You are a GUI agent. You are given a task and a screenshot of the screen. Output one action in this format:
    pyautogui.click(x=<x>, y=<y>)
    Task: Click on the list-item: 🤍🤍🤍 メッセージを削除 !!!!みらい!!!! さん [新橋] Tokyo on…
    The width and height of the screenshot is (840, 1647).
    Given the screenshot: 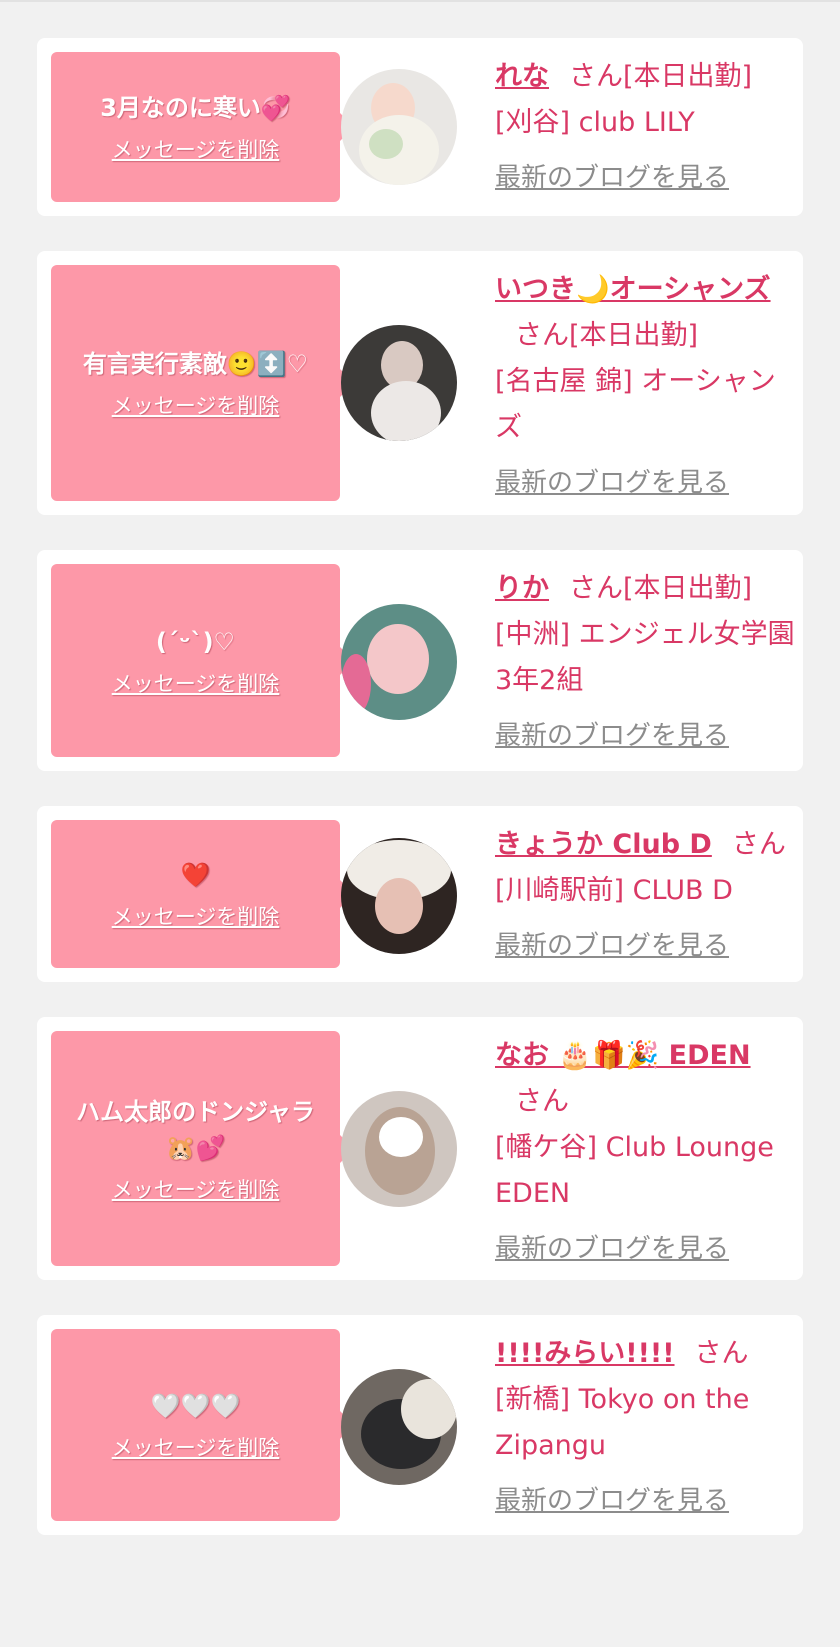 What is the action you would take?
    pyautogui.click(x=420, y=1425)
    